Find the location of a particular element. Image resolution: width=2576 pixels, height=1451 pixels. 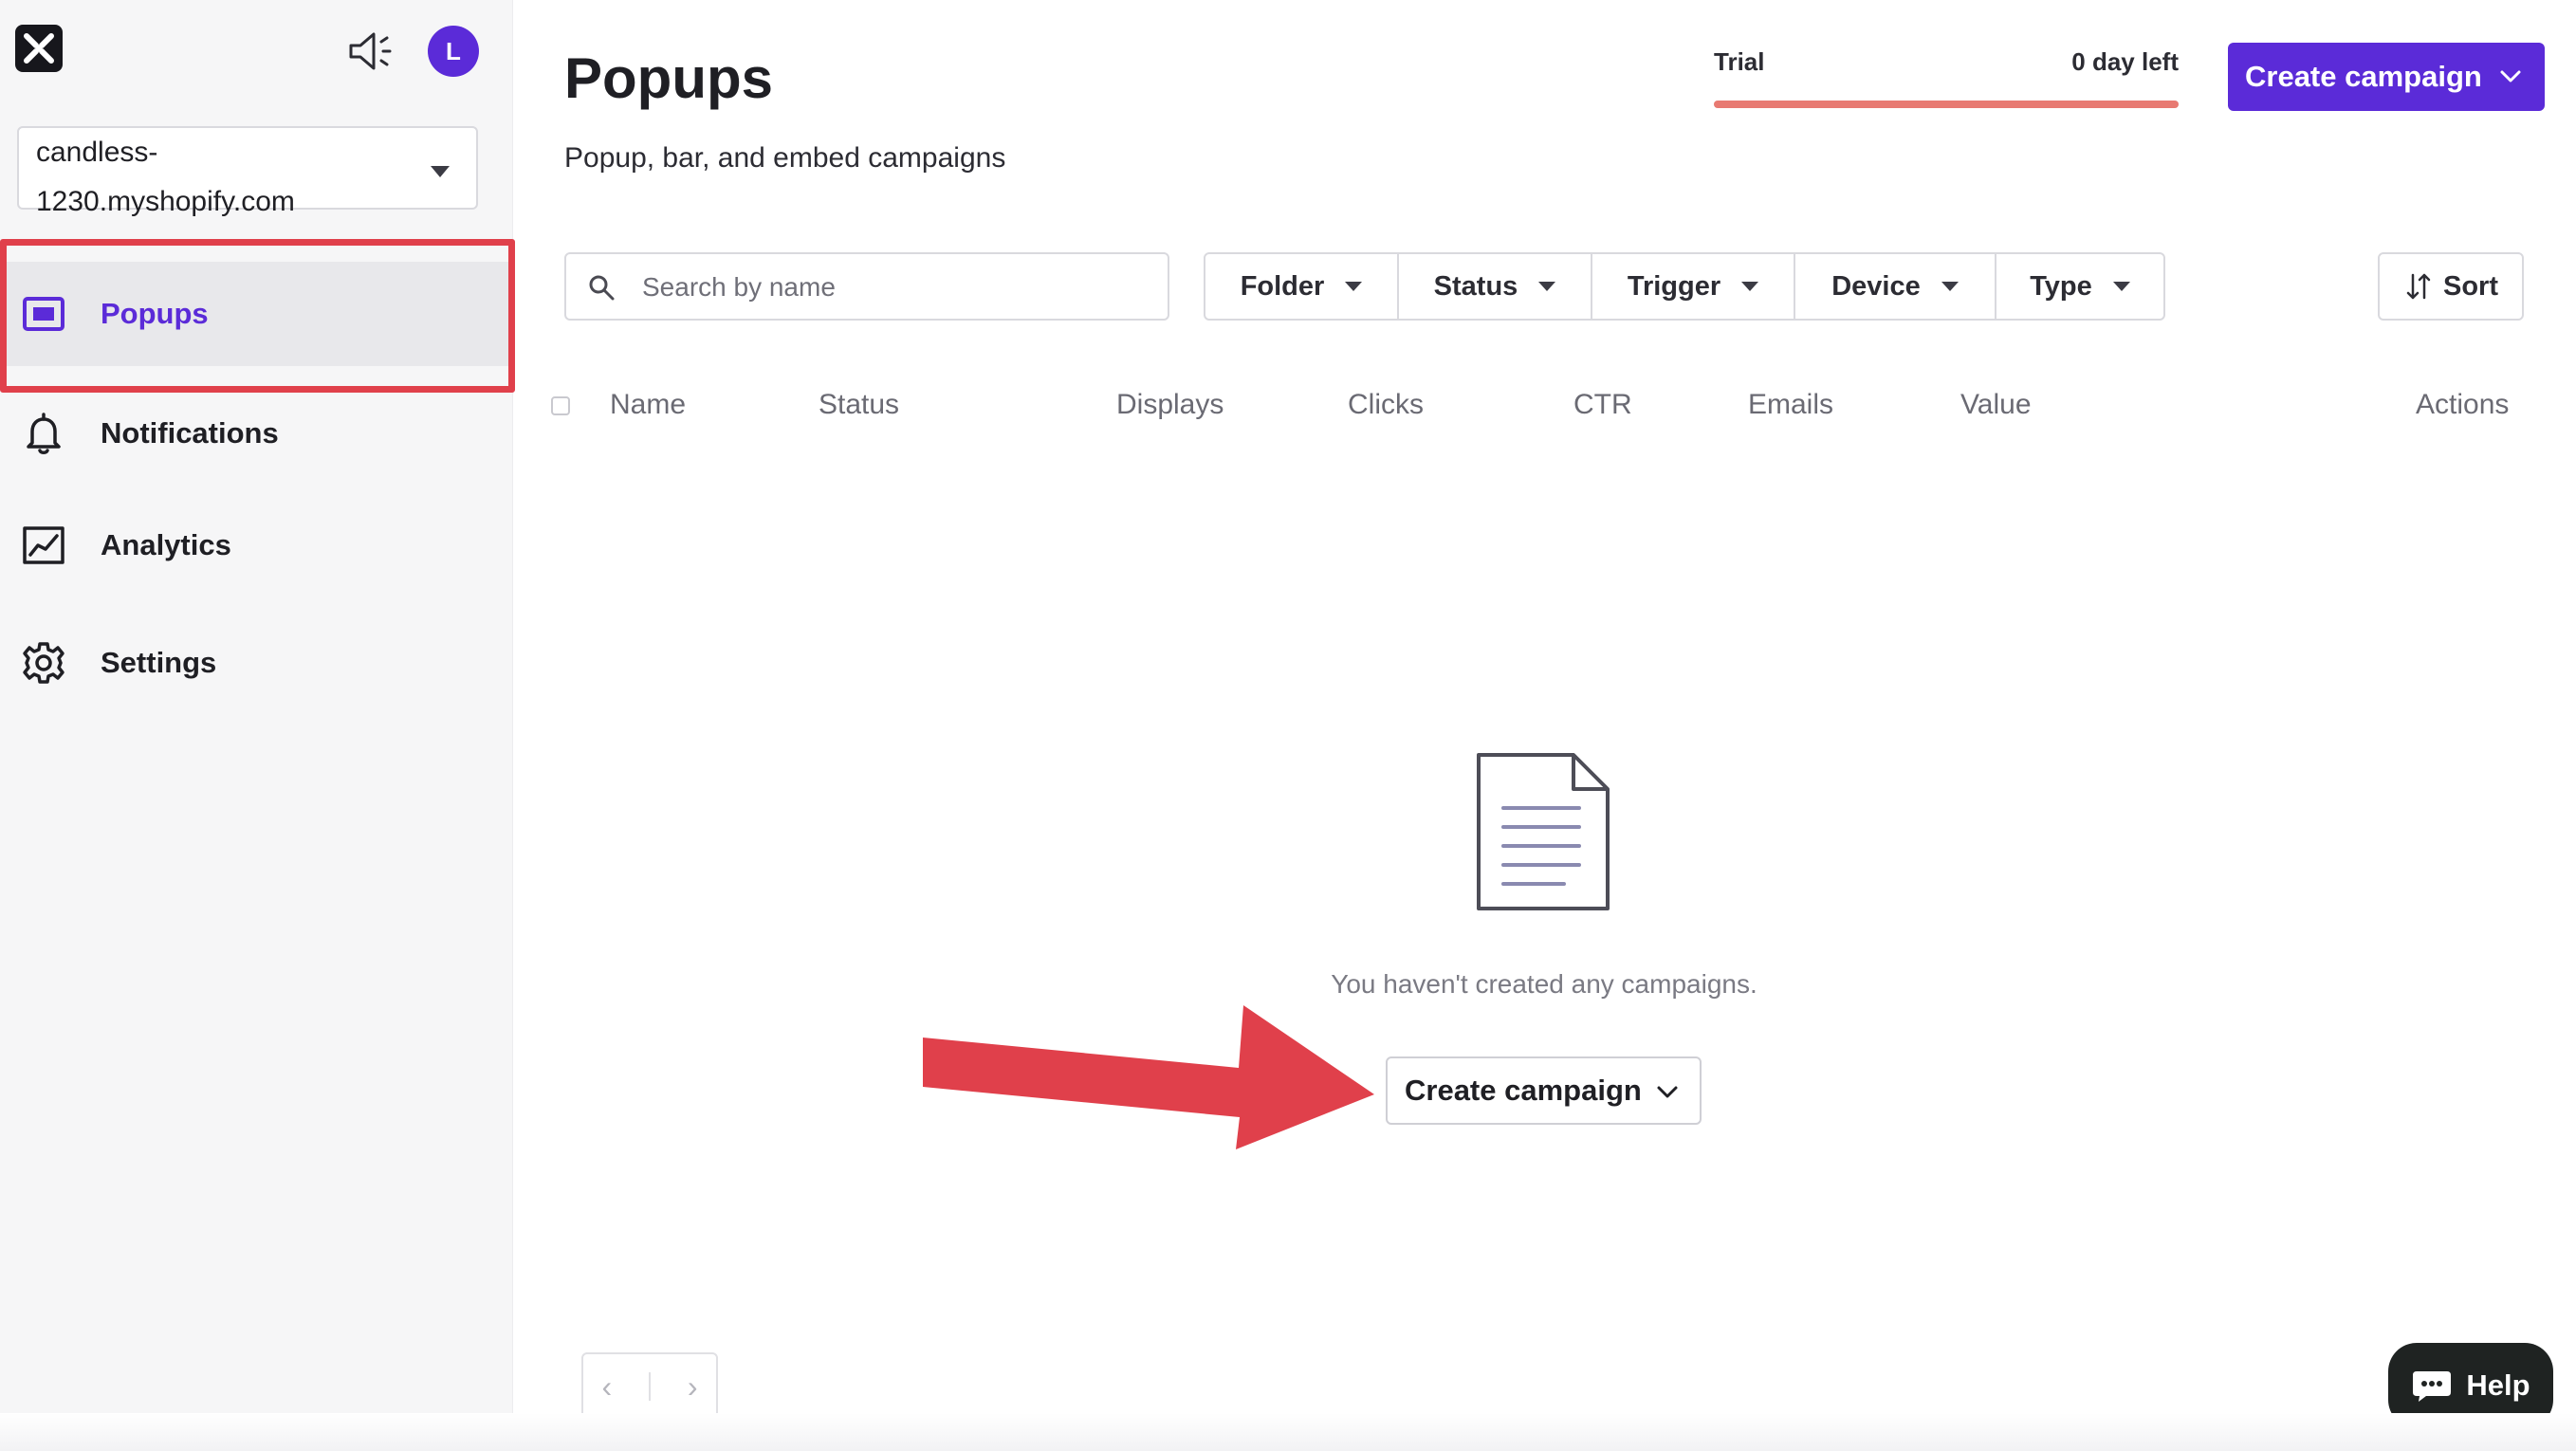

filter-device: Device is located at coordinates (1895, 286).